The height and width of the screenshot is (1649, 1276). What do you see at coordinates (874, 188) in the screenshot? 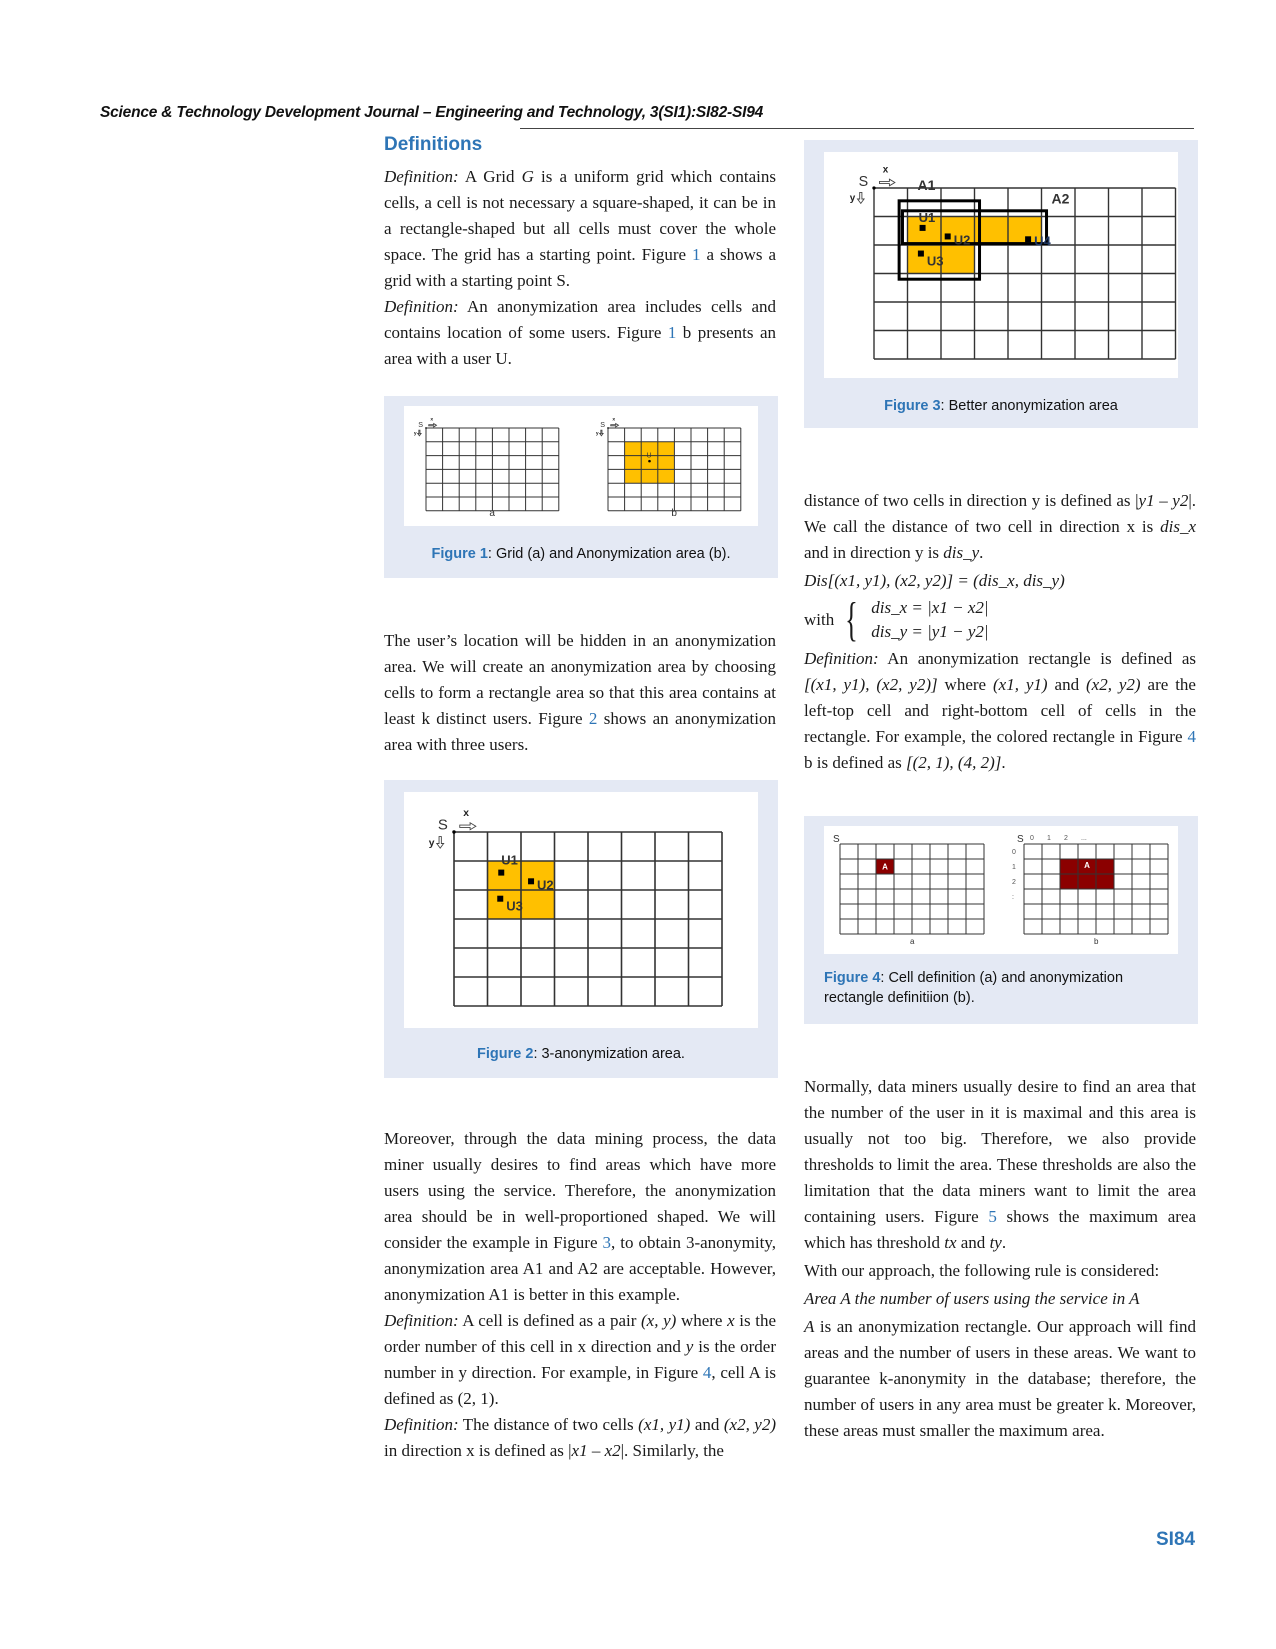
I see `figure-3-start-point` at bounding box center [874, 188].